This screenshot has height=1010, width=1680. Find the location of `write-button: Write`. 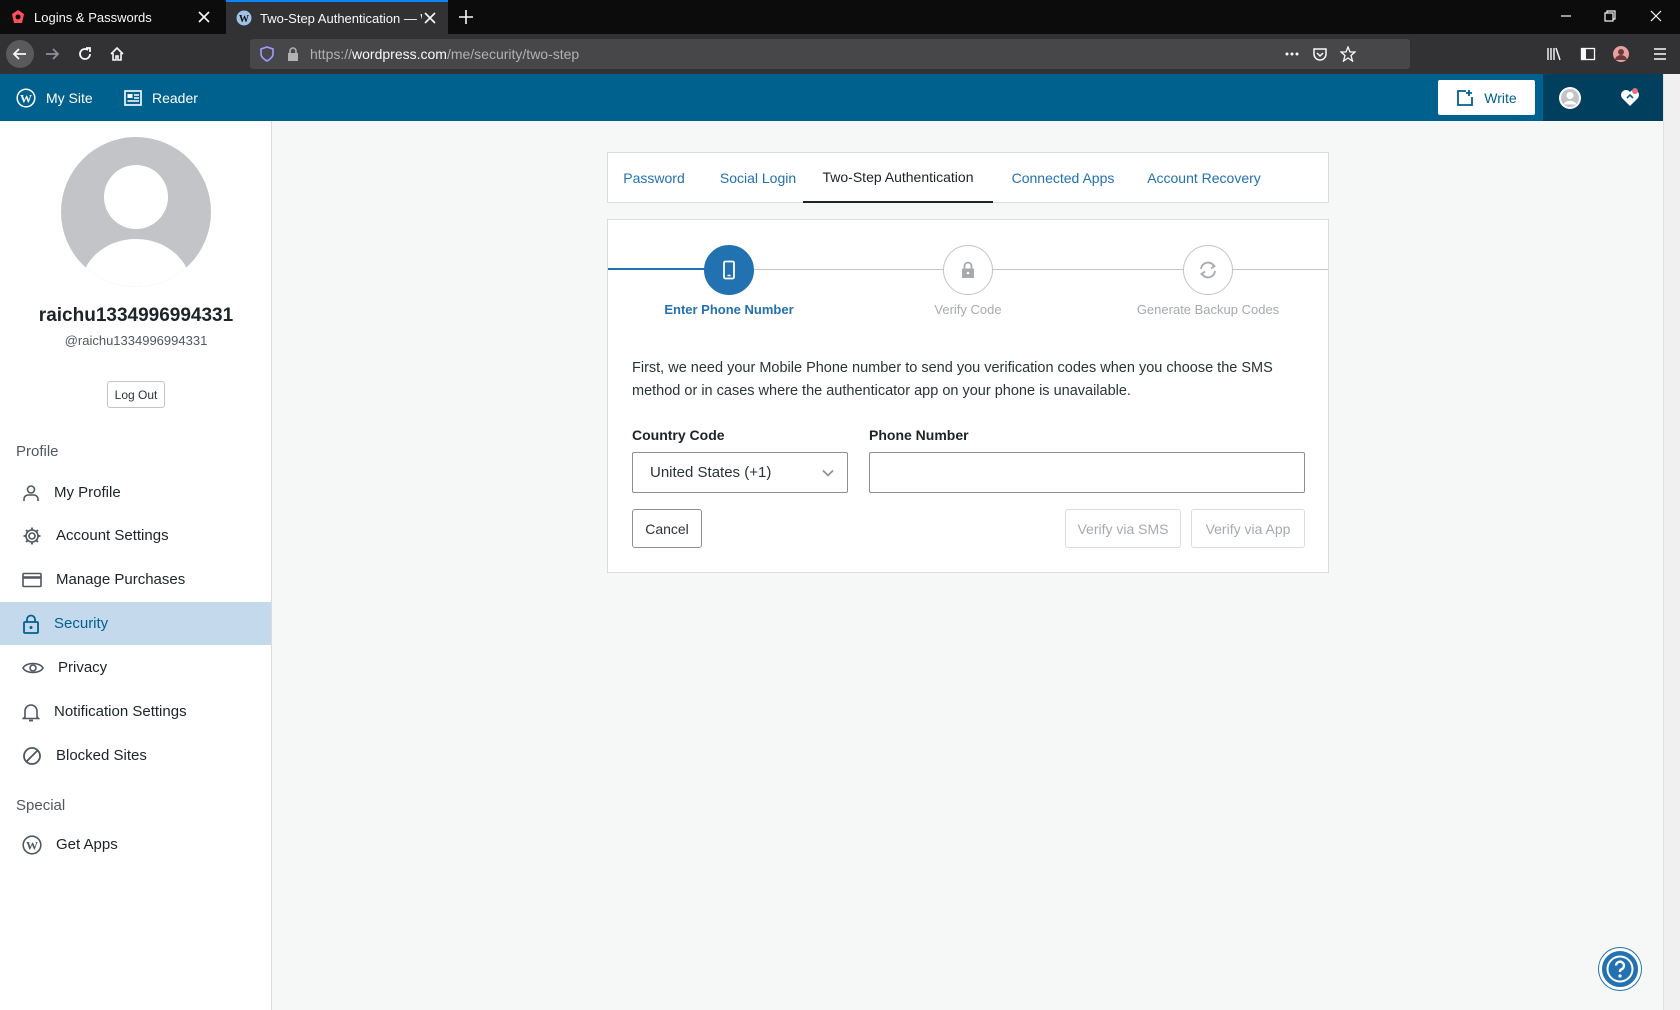

write-button: Write is located at coordinates (1486, 97).